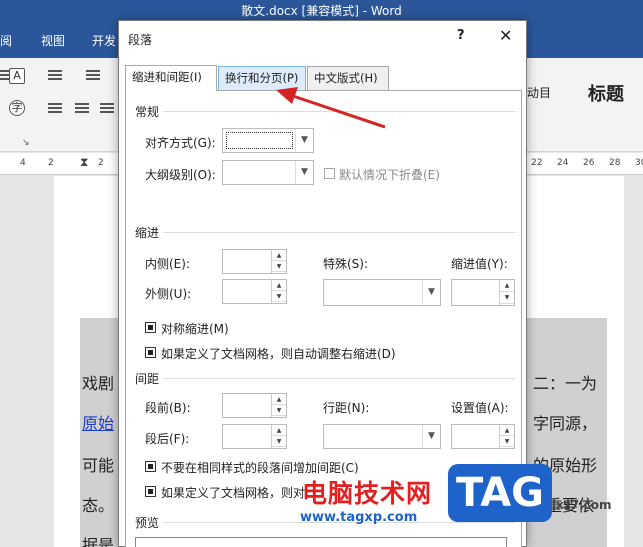 This screenshot has width=643, height=547. What do you see at coordinates (539, 92) in the screenshot?
I see `style-gallery-item: 动目` at bounding box center [539, 92].